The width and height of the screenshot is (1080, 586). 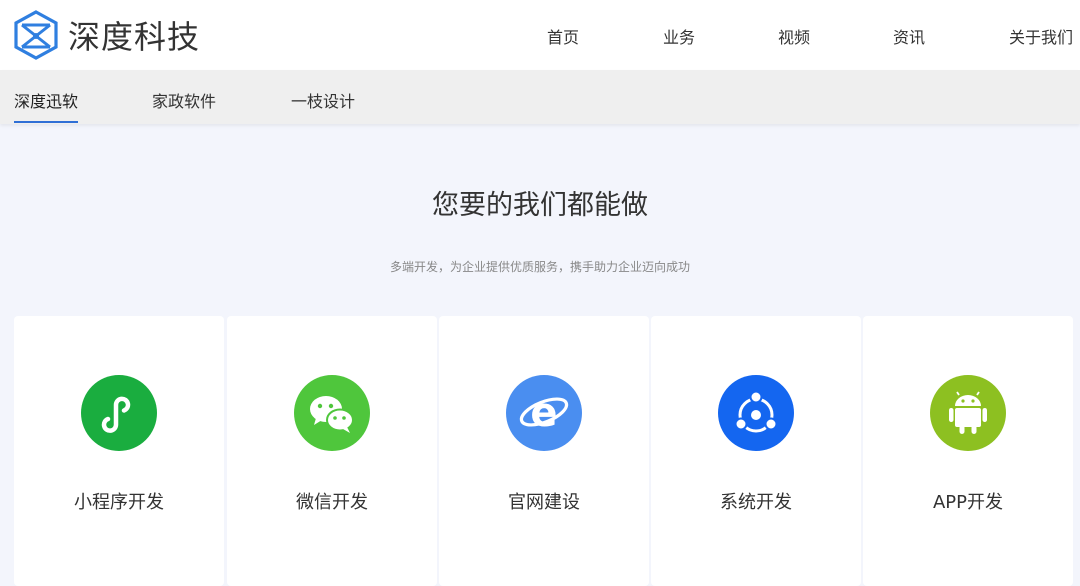 What do you see at coordinates (563, 36) in the screenshot?
I see `nav-item-home: 首页` at bounding box center [563, 36].